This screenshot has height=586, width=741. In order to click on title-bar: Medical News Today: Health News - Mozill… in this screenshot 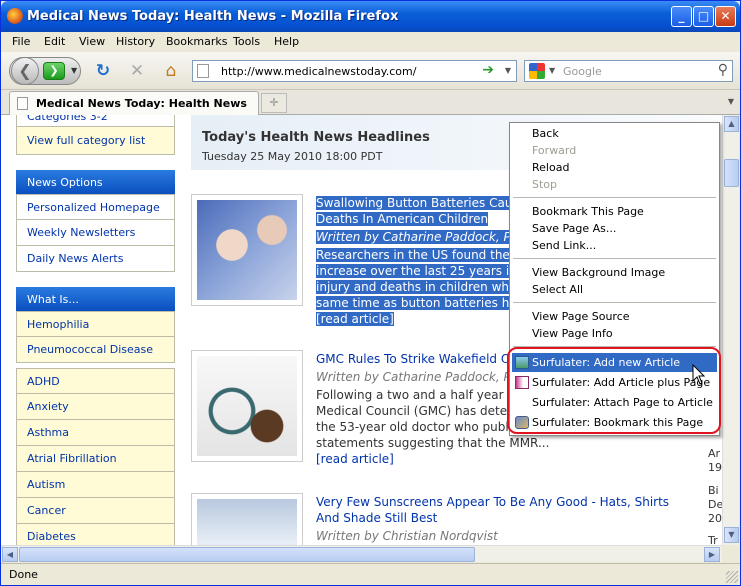, I will do `click(370, 16)`.